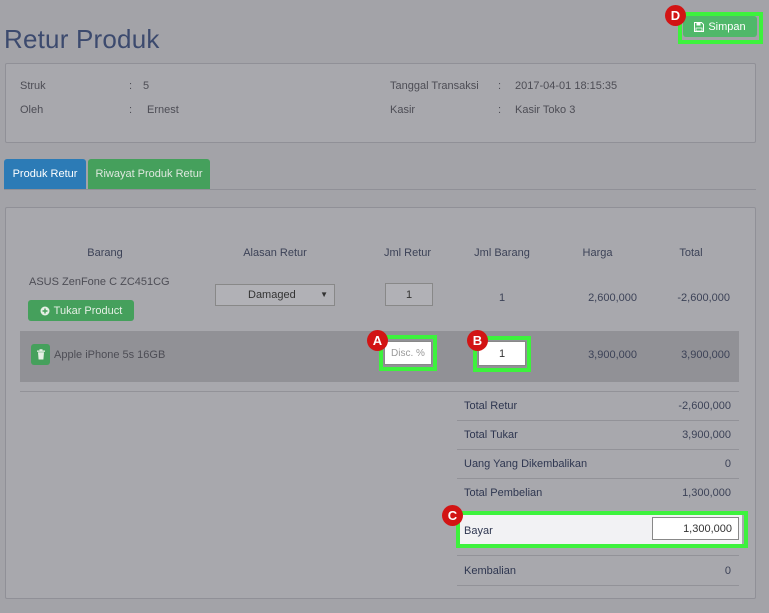  What do you see at coordinates (675, 15) in the screenshot?
I see `marker-d: D` at bounding box center [675, 15].